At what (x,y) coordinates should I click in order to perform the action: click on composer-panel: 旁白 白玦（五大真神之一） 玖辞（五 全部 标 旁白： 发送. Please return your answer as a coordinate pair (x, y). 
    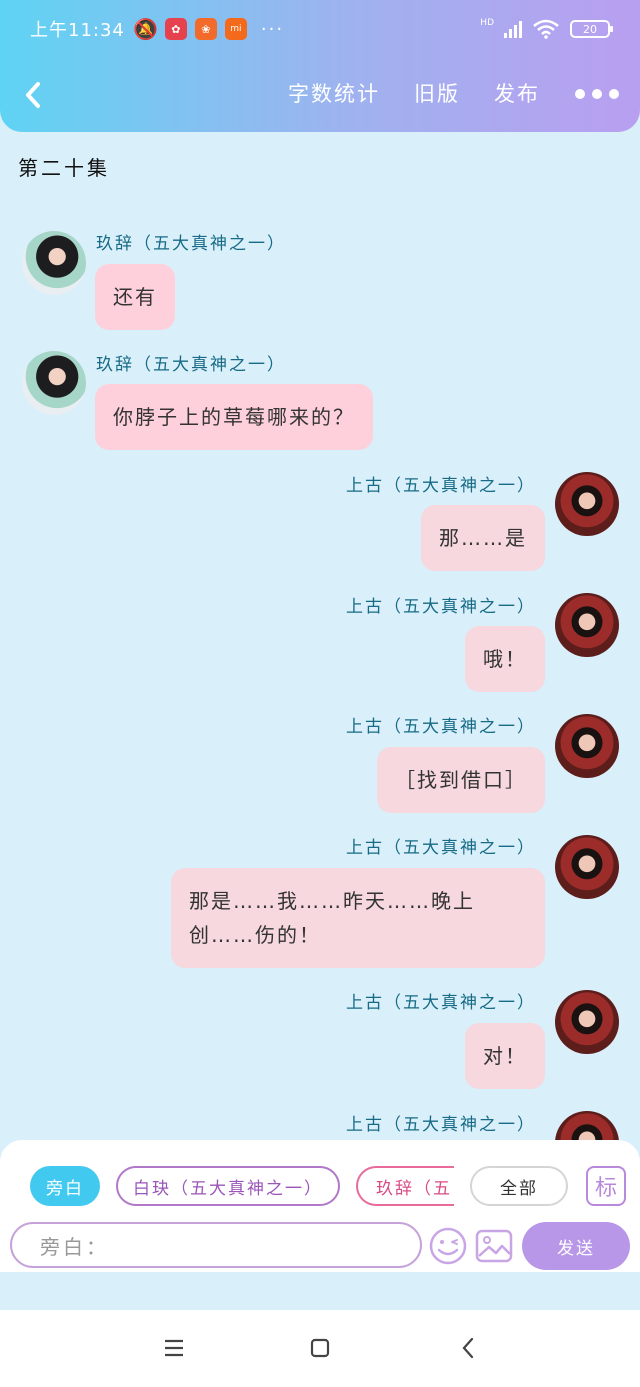
    Looking at the image, I should click on (320, 1206).